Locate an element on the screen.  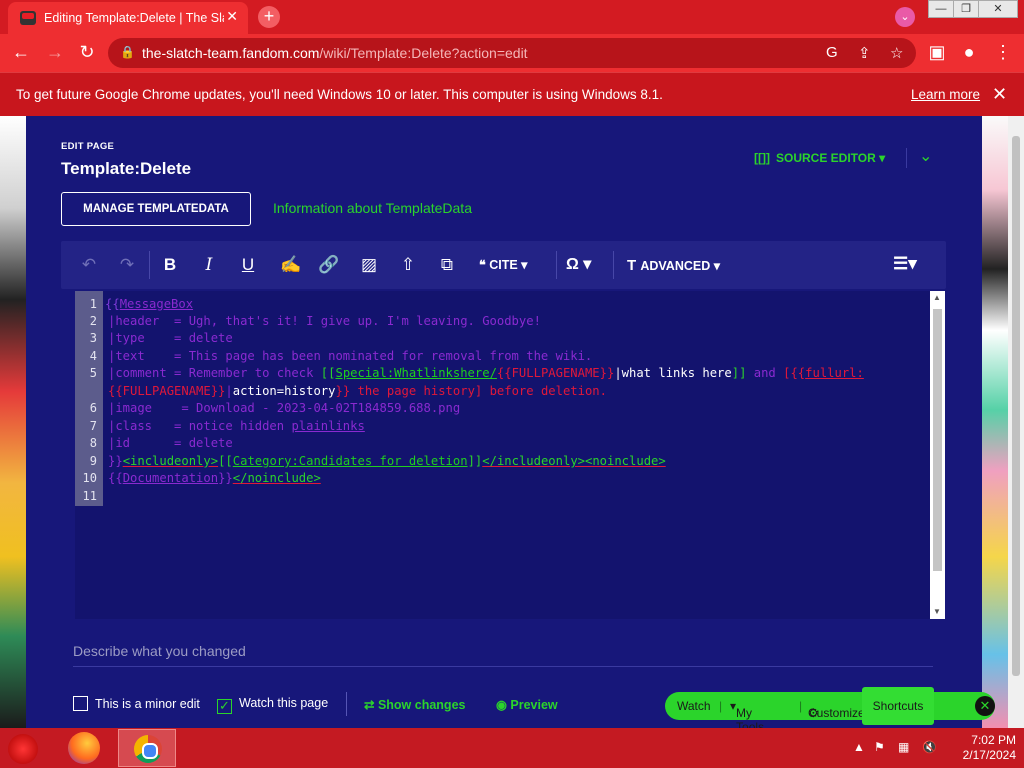
bookmark-star-icon: ☆ is located at coordinates (896, 53).